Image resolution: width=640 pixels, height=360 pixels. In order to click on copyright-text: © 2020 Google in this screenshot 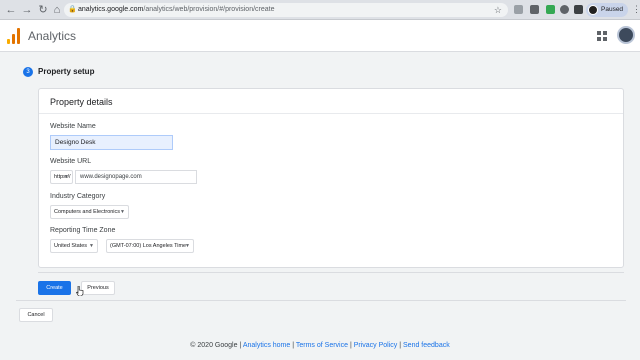, I will do `click(214, 345)`.